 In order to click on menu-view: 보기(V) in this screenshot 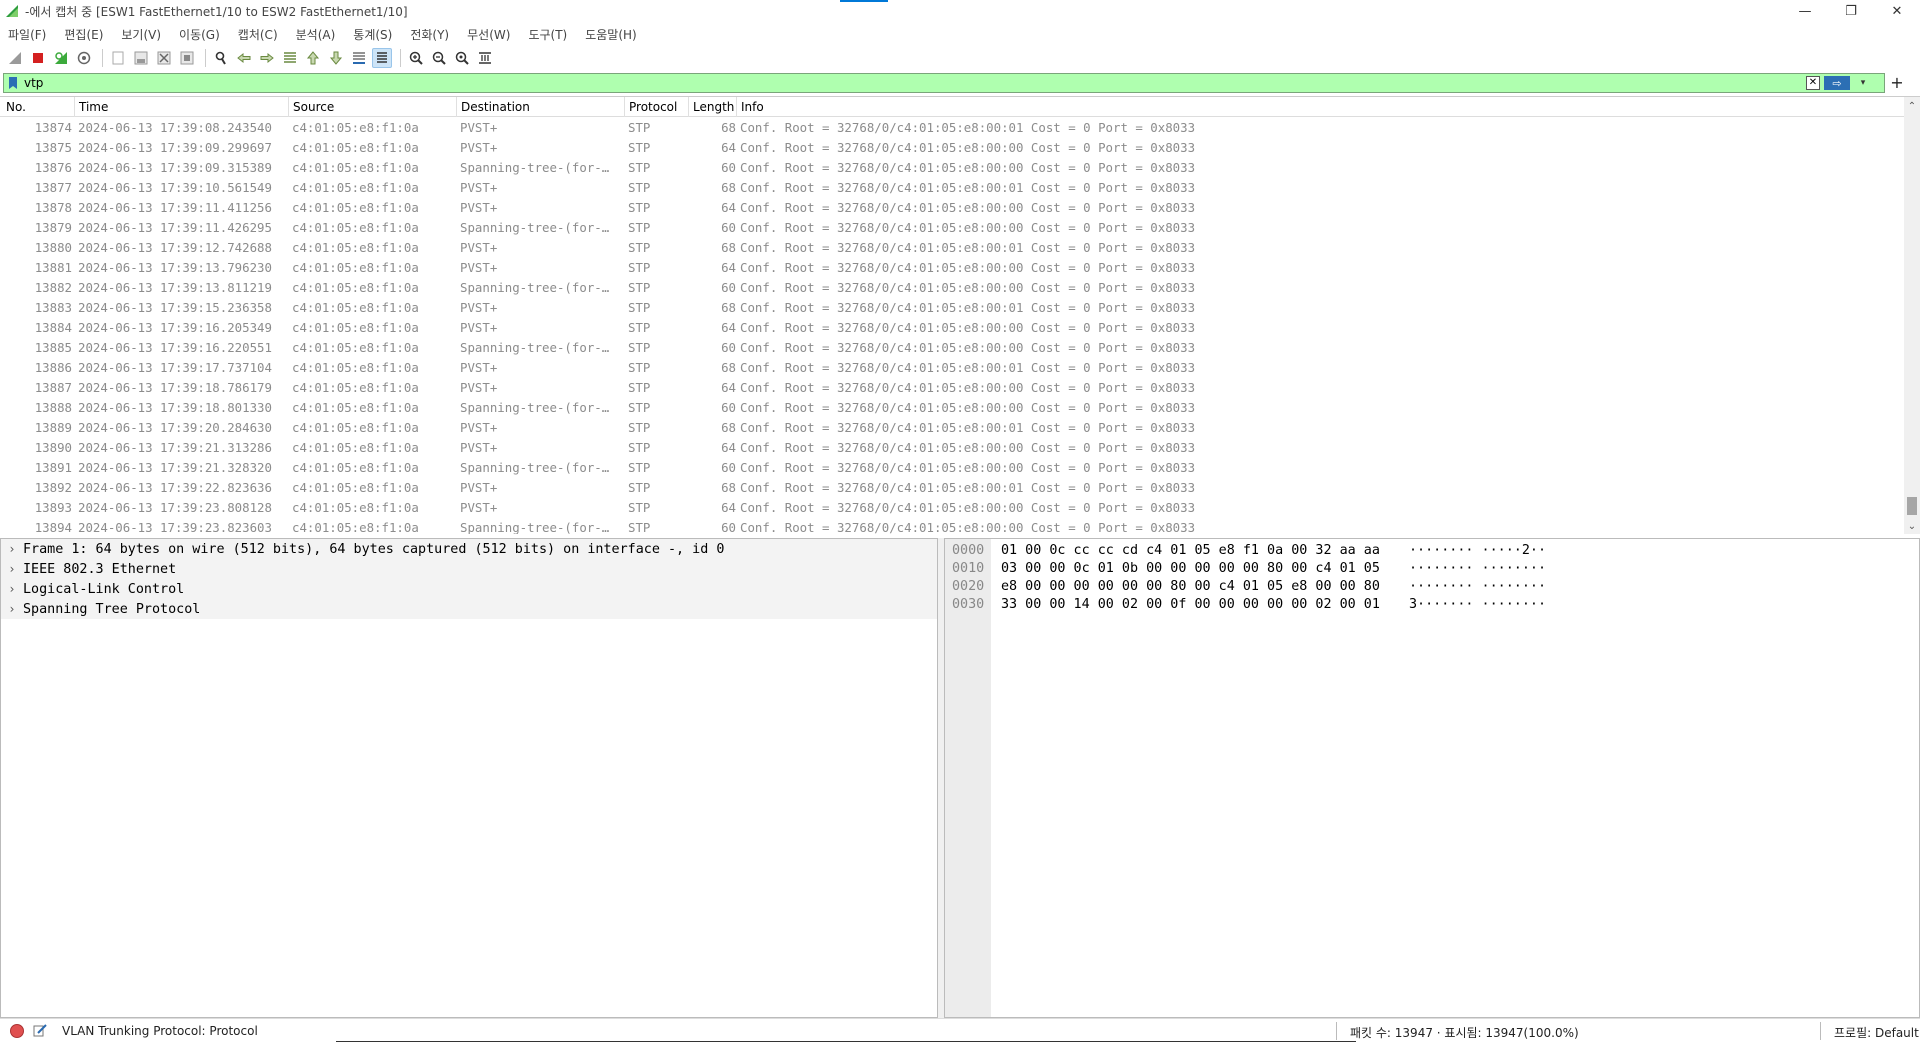, I will do `click(141, 34)`.